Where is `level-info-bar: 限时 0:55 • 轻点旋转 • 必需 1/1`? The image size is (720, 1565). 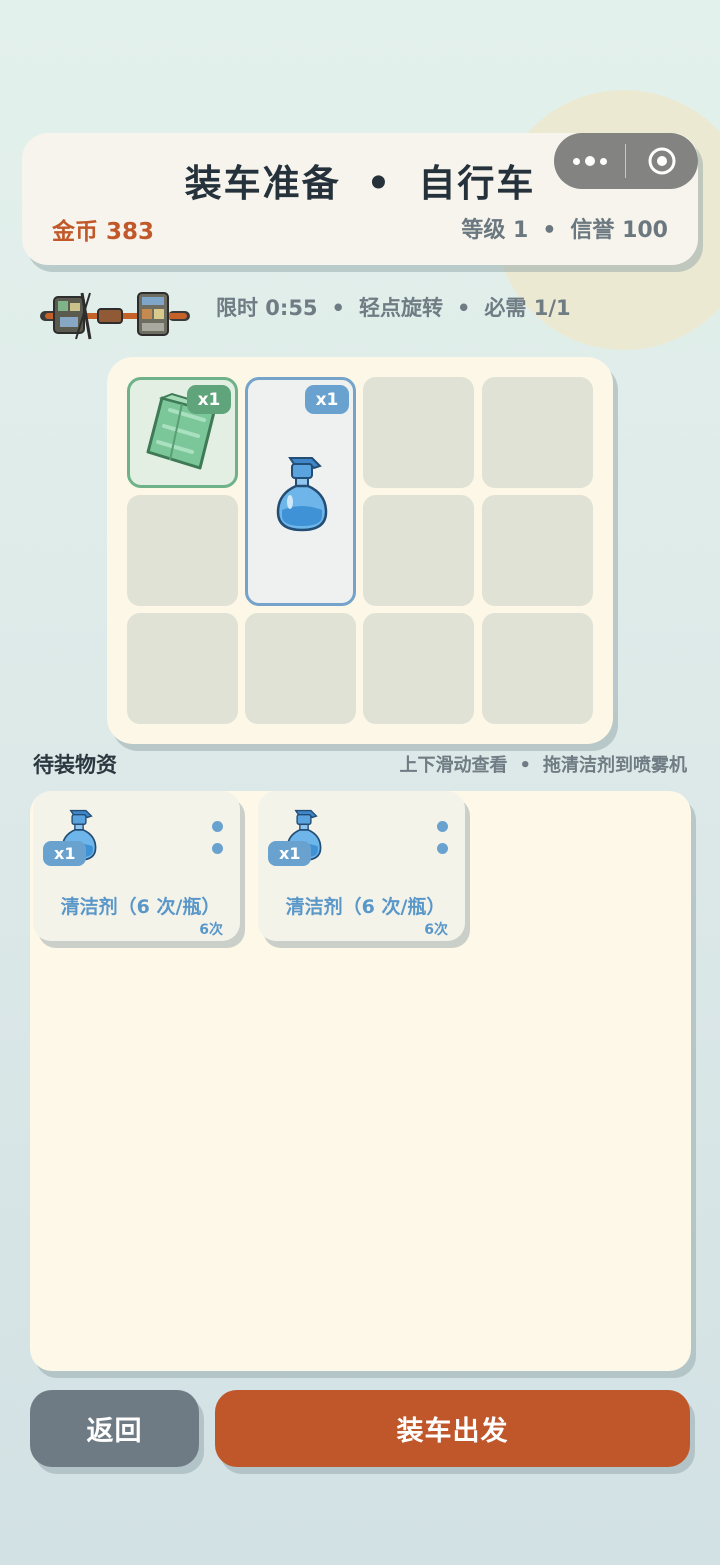
level-info-bar: 限时 0:55 • 轻点旋转 • 必需 1/1 is located at coordinates (393, 307).